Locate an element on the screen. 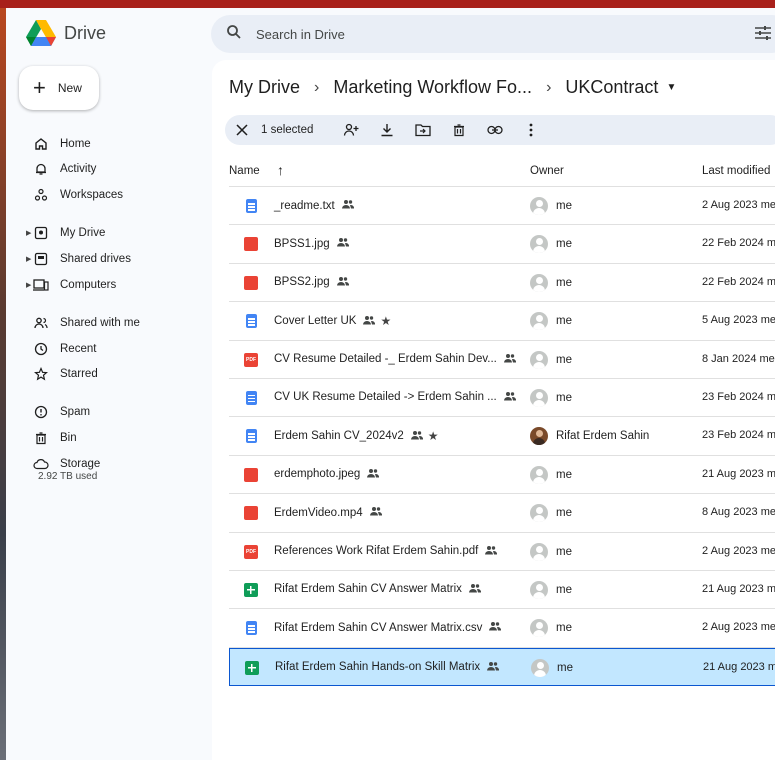  caret-down-icon: ▼ is located at coordinates (671, 87).